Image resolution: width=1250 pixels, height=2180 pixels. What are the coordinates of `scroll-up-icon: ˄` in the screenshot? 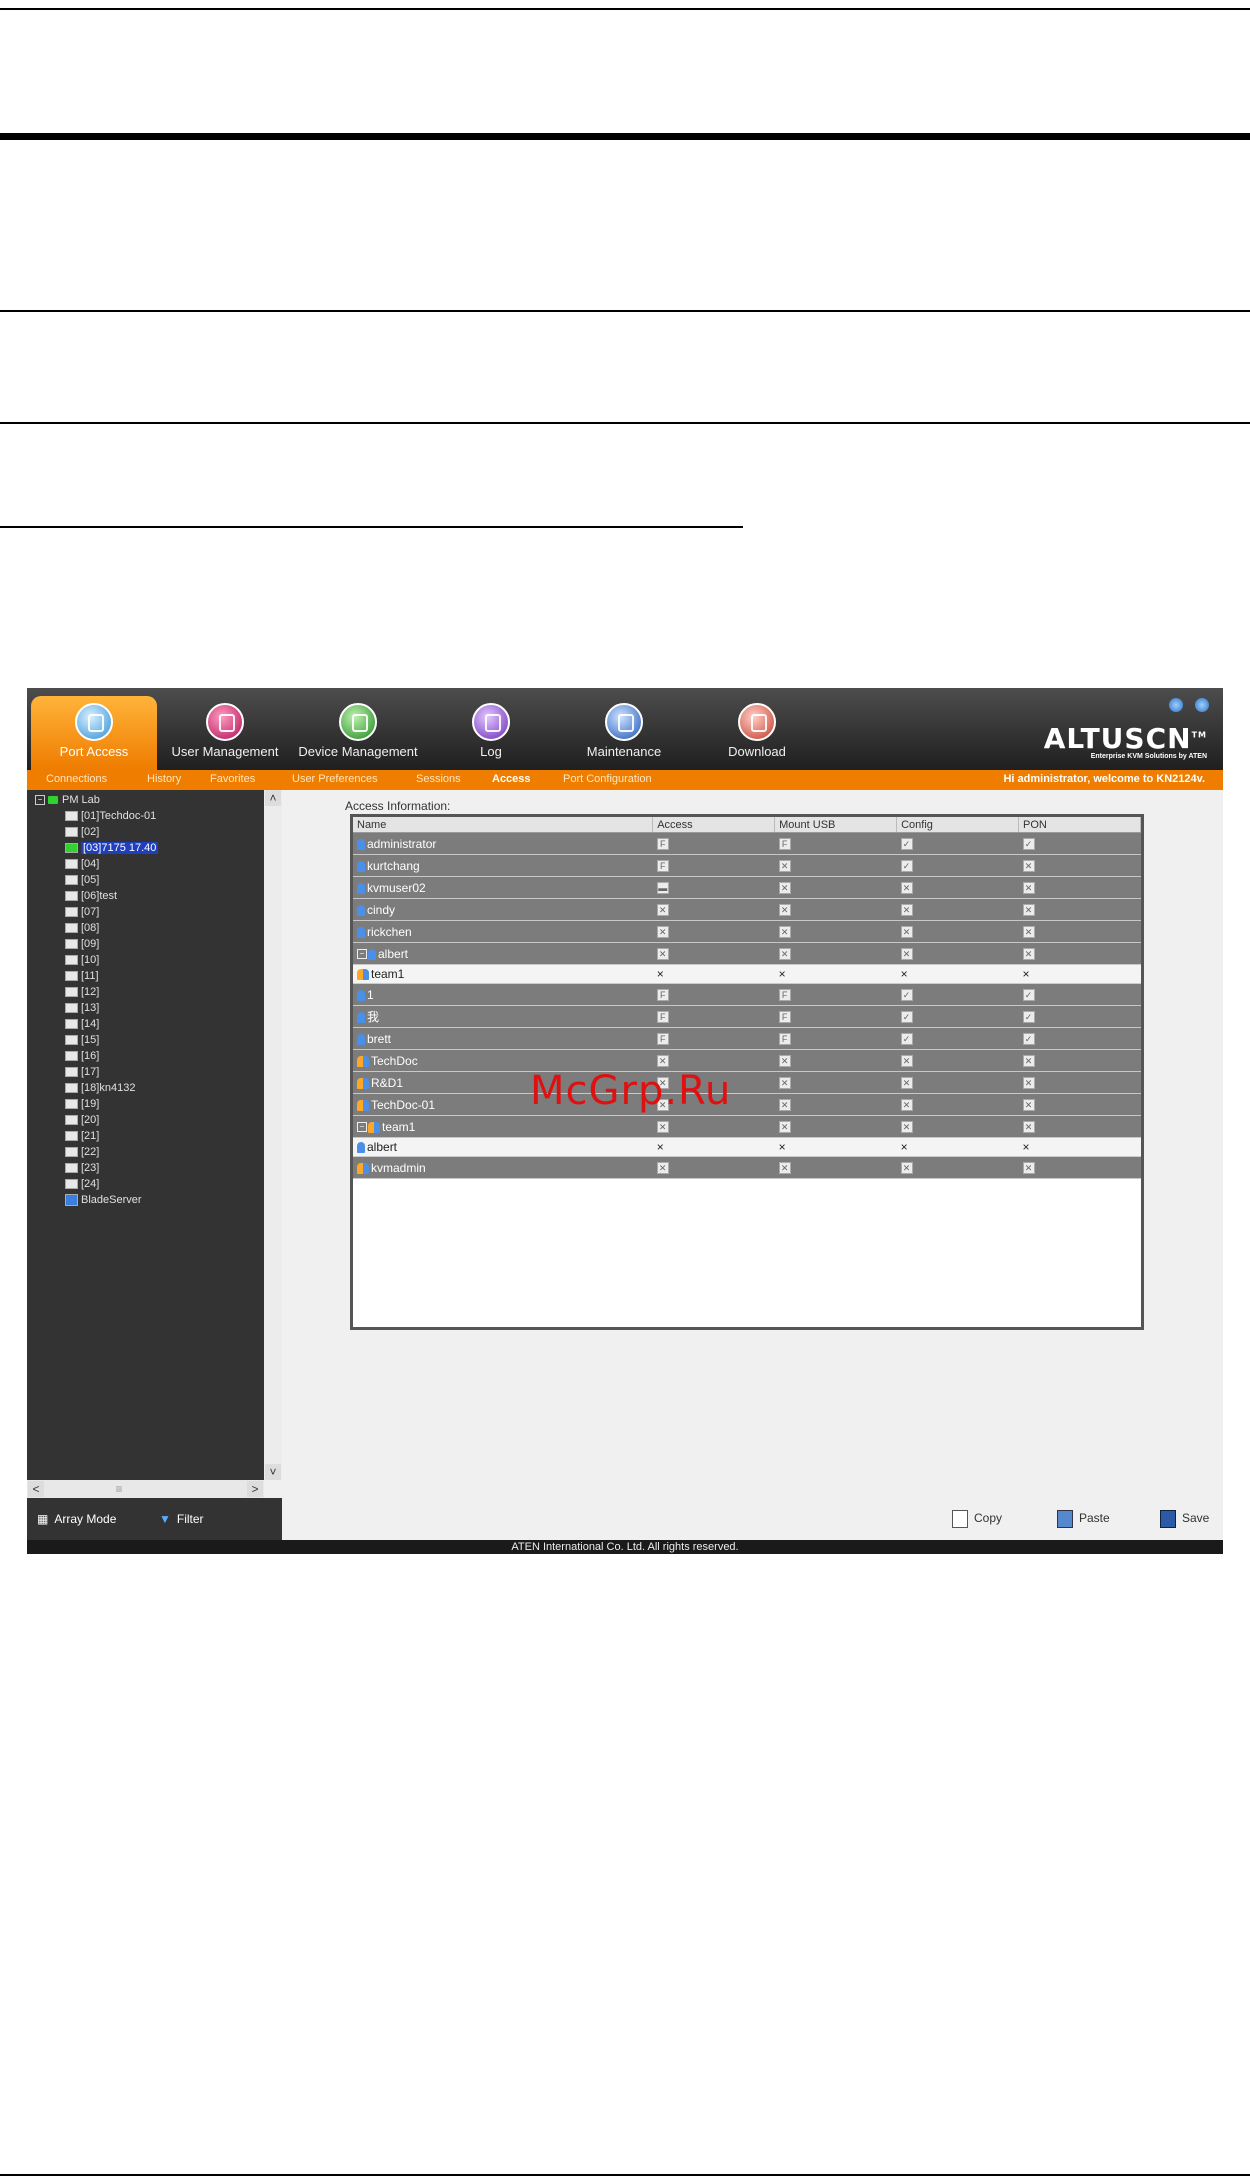 It's located at (273, 798).